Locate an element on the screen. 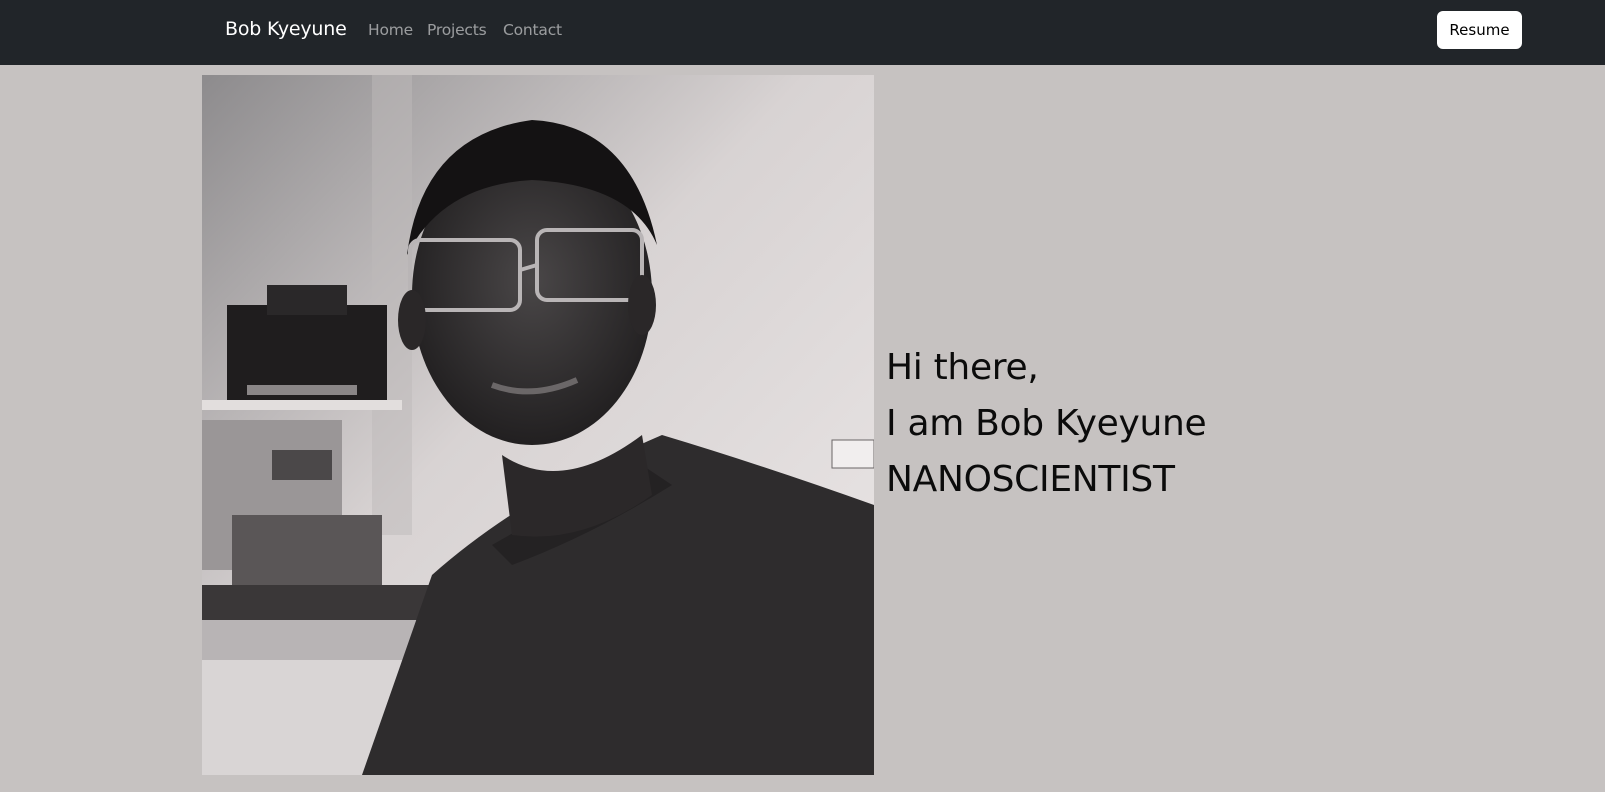  hero-name: I am Bob Kyeyune is located at coordinates (1046, 423).